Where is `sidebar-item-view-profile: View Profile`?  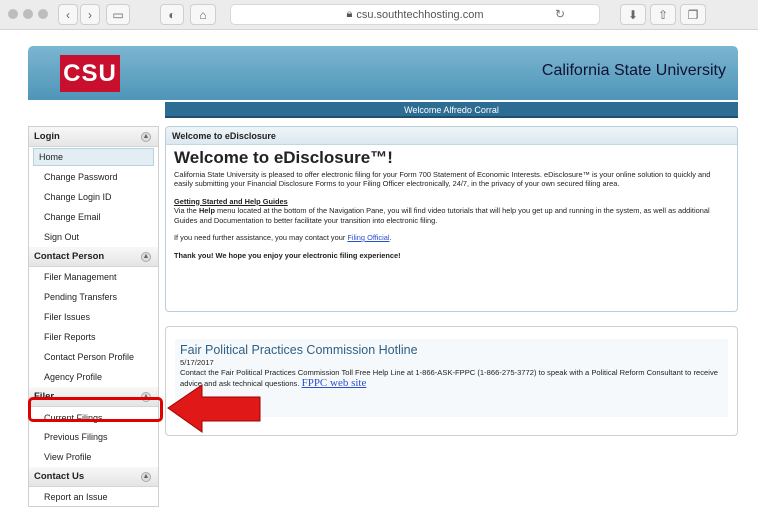 sidebar-item-view-profile: View Profile is located at coordinates (93, 457).